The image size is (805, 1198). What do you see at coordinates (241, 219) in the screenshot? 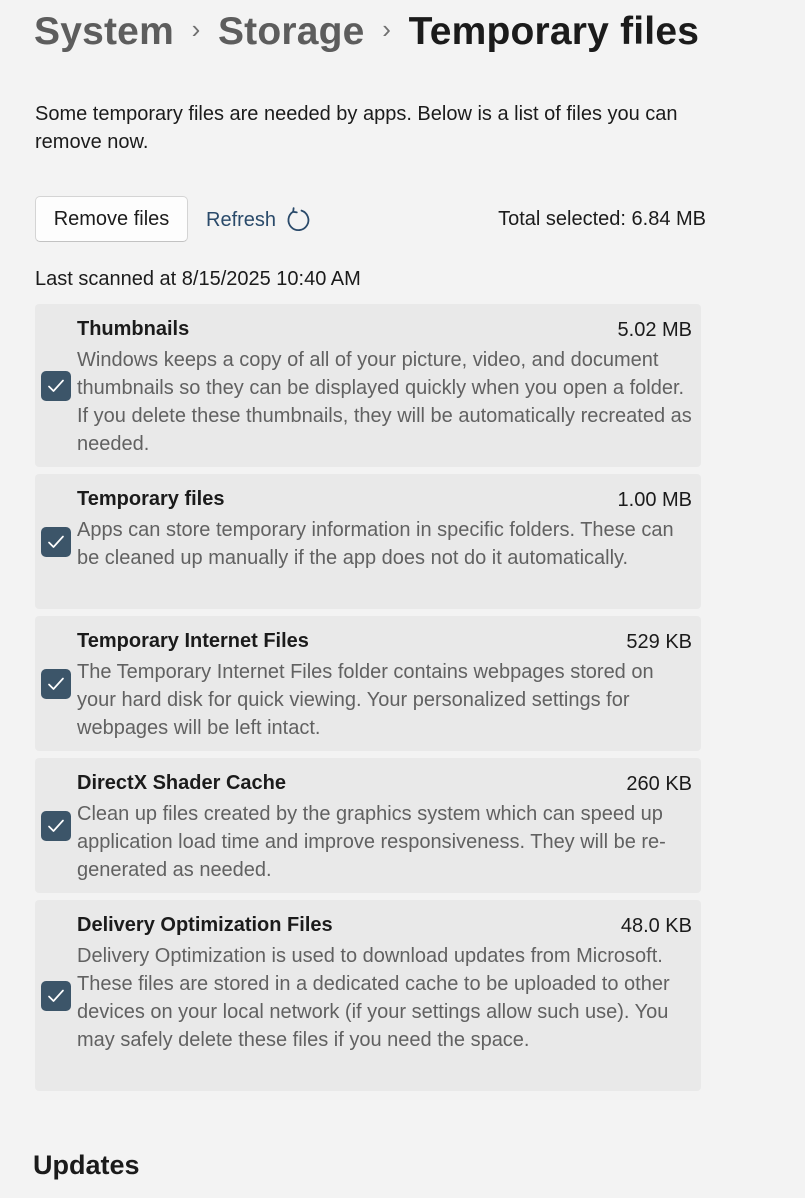
I see `refresh-label: Refresh` at bounding box center [241, 219].